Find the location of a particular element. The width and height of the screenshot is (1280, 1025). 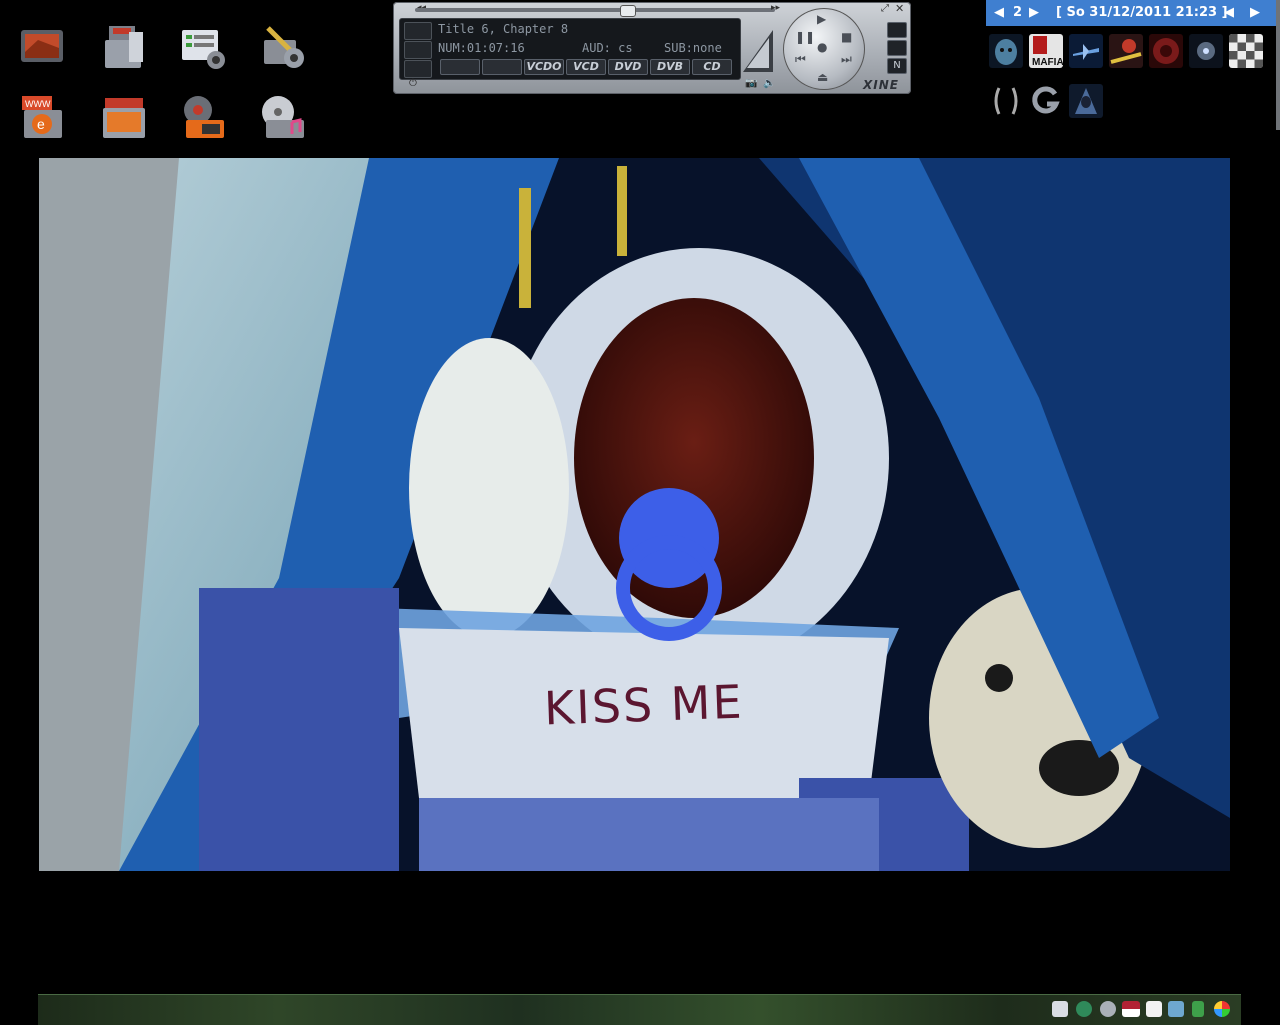

web-browser-icon: WWW e is located at coordinates (43, 117).